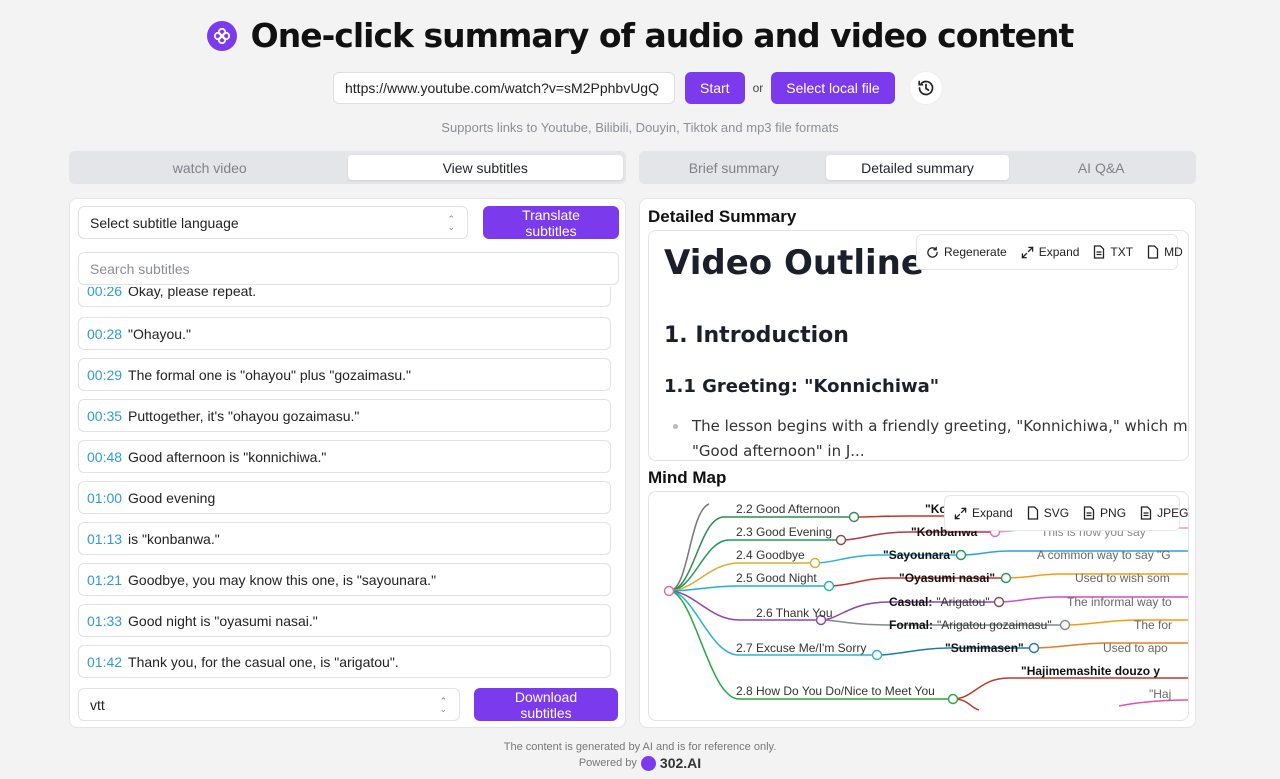  Describe the element at coordinates (348, 268) in the screenshot. I see `search-subtitles-input` at that location.